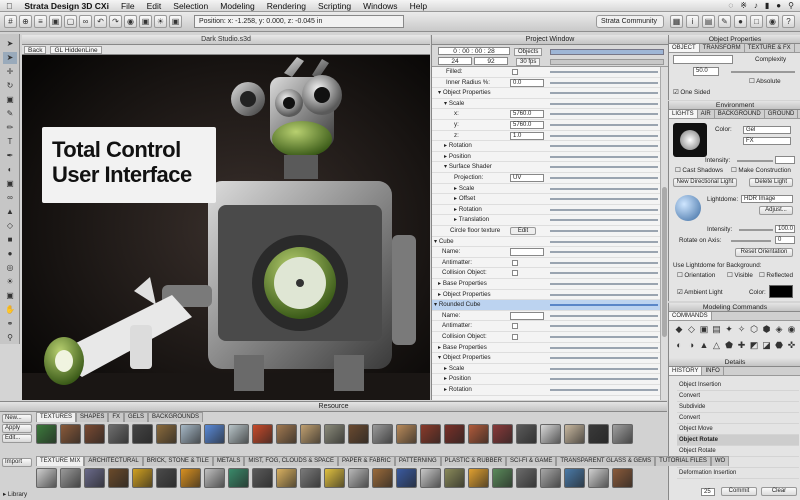 This screenshot has width=800, height=500. Describe the element at coordinates (60, 461) in the screenshot. I see `resource-tab: Texture Mix` at that location.